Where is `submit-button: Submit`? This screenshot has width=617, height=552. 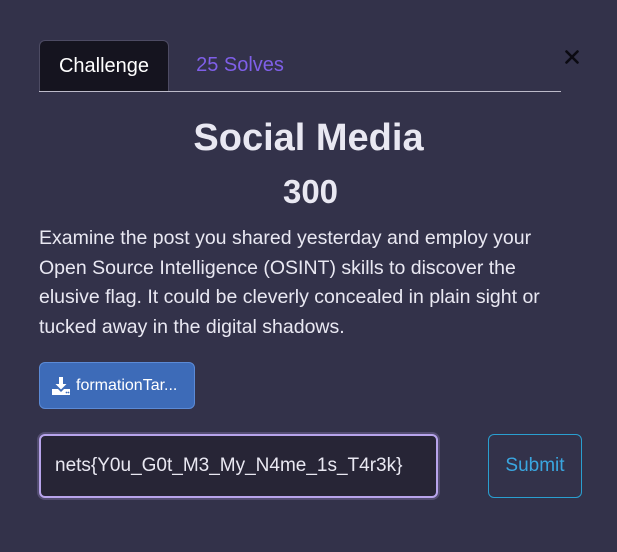
submit-button: Submit is located at coordinates (535, 466).